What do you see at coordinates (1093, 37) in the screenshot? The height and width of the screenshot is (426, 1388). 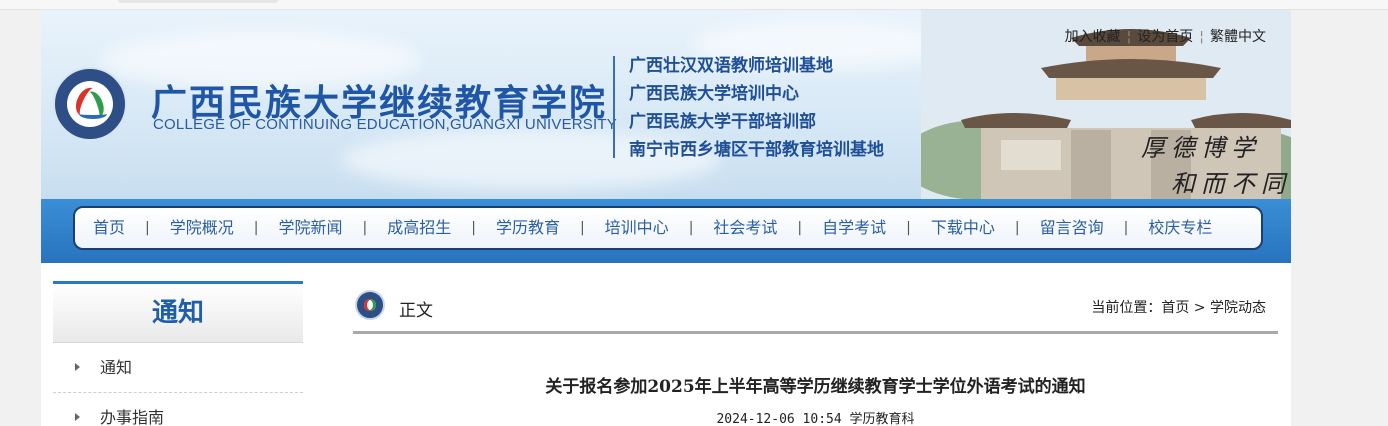 I see `add-favorite-link: 加入收藏` at bounding box center [1093, 37].